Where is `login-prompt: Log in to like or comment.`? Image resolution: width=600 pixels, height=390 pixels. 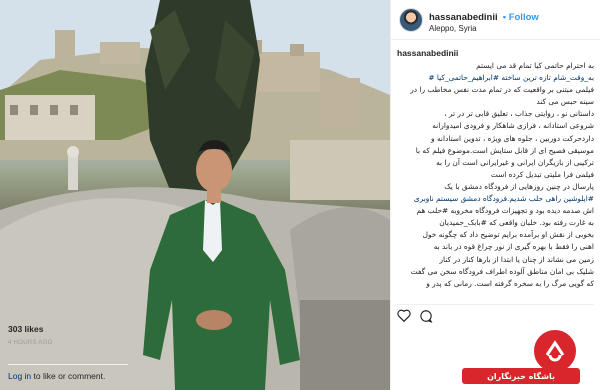
login-prompt: Log in to like or comment. is located at coordinates (68, 372).